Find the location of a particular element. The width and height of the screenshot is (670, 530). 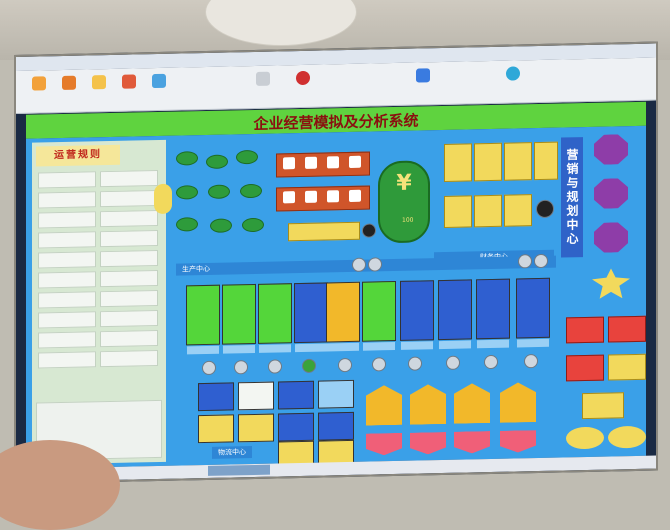

taskbar-window-button is located at coordinates (239, 470).